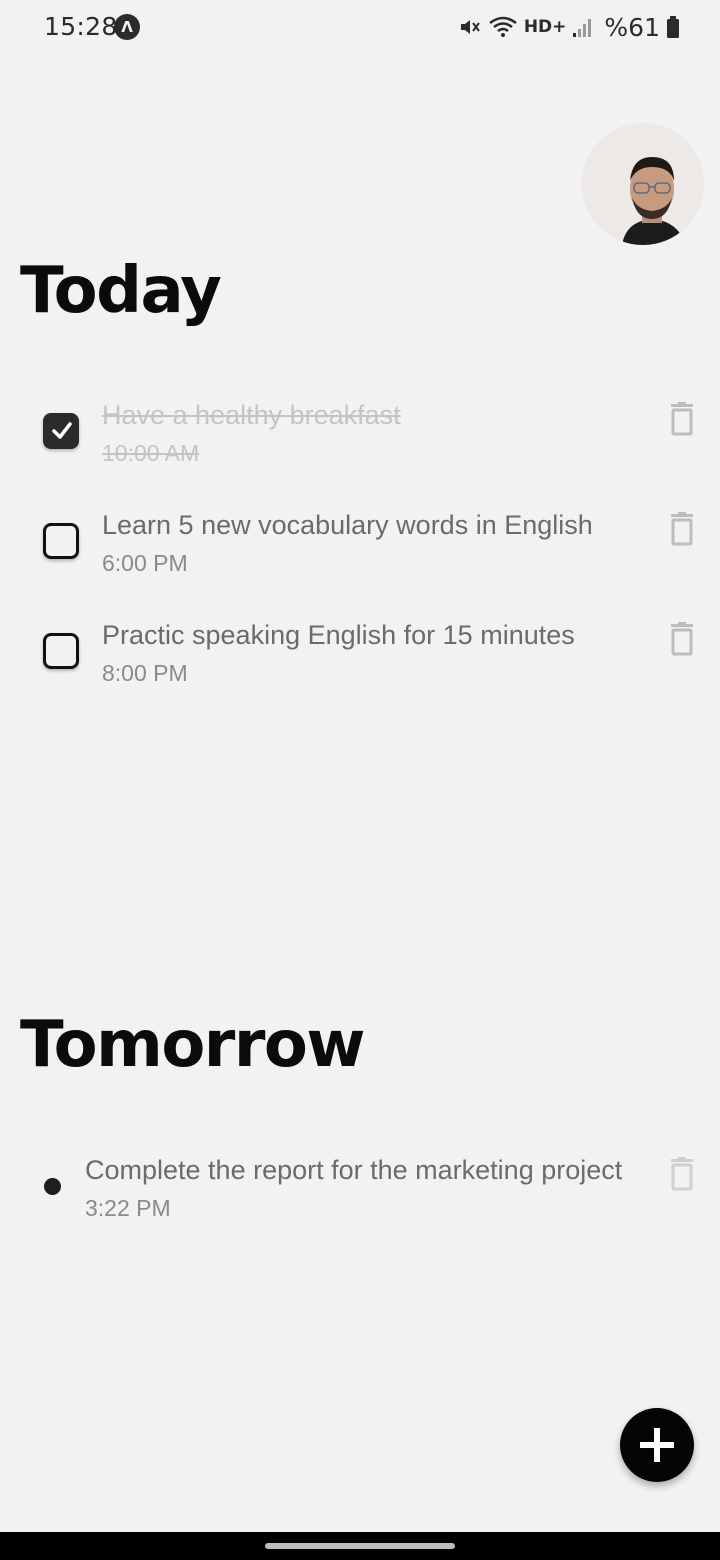  Describe the element at coordinates (347, 525) in the screenshot. I see `task-title: Learn 5 new vocabulary words in English` at that location.